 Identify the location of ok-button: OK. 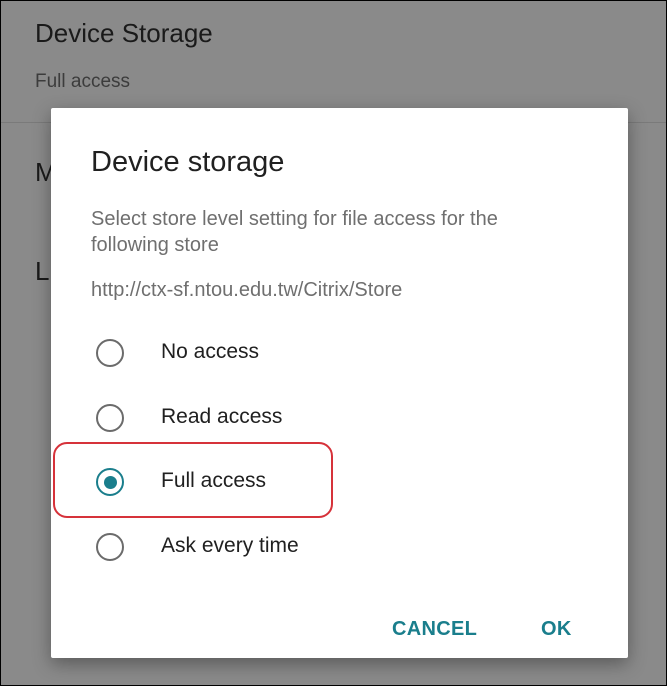
(556, 629).